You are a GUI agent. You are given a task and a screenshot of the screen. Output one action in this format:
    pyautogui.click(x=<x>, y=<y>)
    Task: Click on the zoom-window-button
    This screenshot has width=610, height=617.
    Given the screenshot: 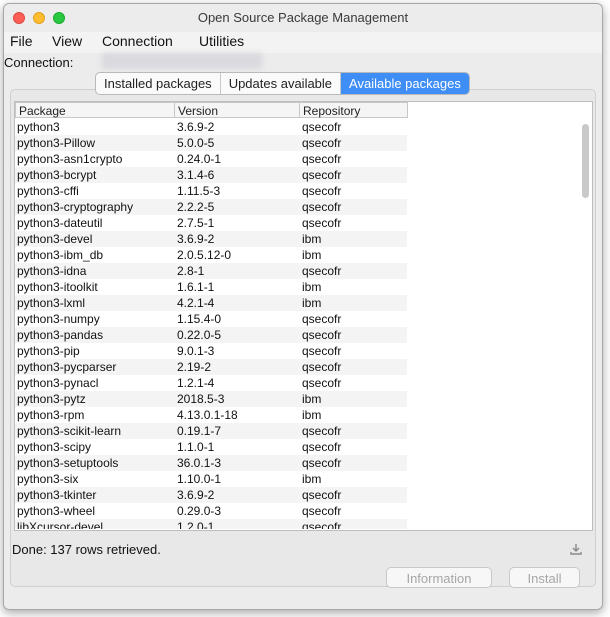 What is the action you would take?
    pyautogui.click(x=59, y=18)
    